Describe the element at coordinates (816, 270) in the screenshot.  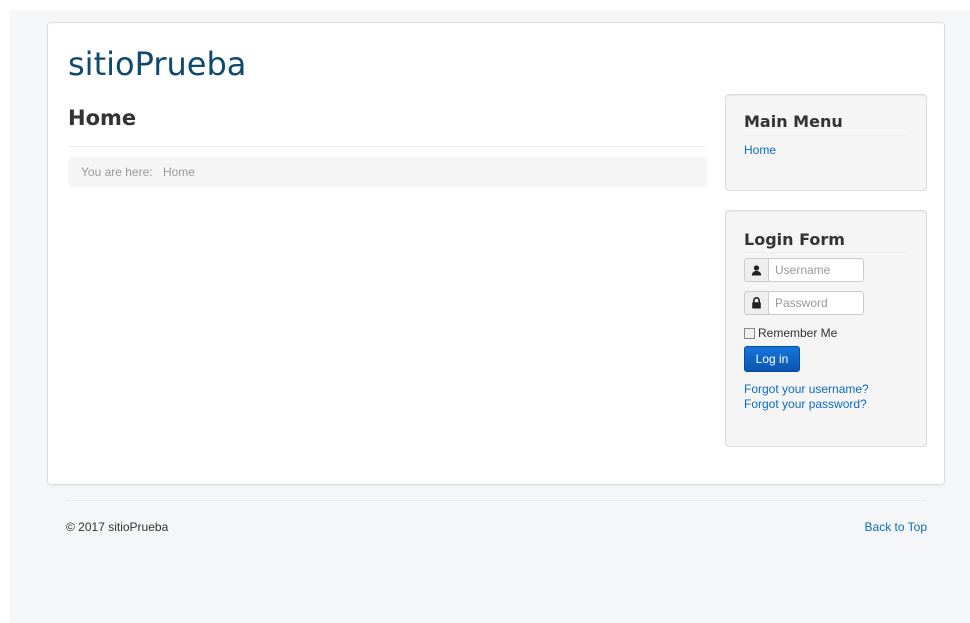
I see `username-input` at that location.